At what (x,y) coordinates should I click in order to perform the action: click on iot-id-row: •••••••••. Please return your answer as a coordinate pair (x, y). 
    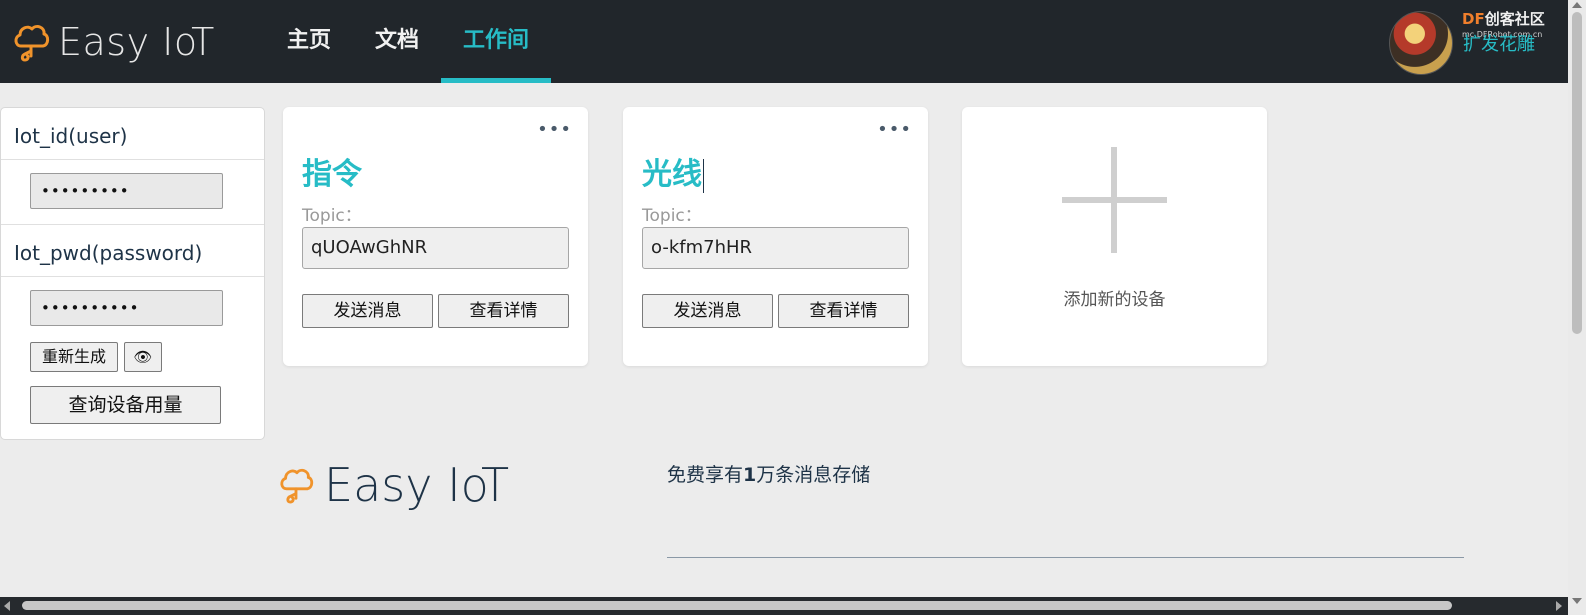
    Looking at the image, I should click on (132, 192).